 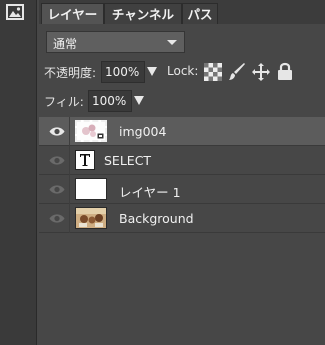 What do you see at coordinates (182, 131) in the screenshot?
I see `layer-row: img004` at bounding box center [182, 131].